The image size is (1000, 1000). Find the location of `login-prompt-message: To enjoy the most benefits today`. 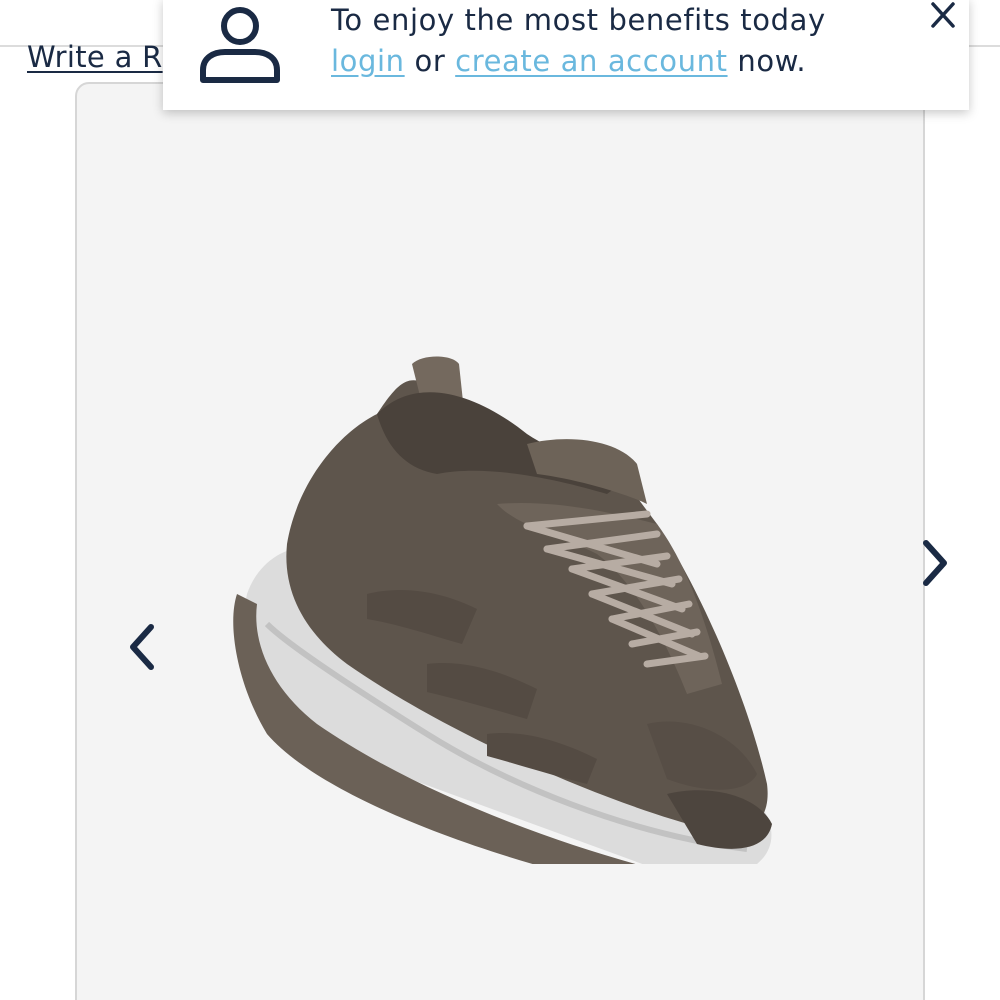

login-prompt-message: To enjoy the most benefits today is located at coordinates (578, 20).